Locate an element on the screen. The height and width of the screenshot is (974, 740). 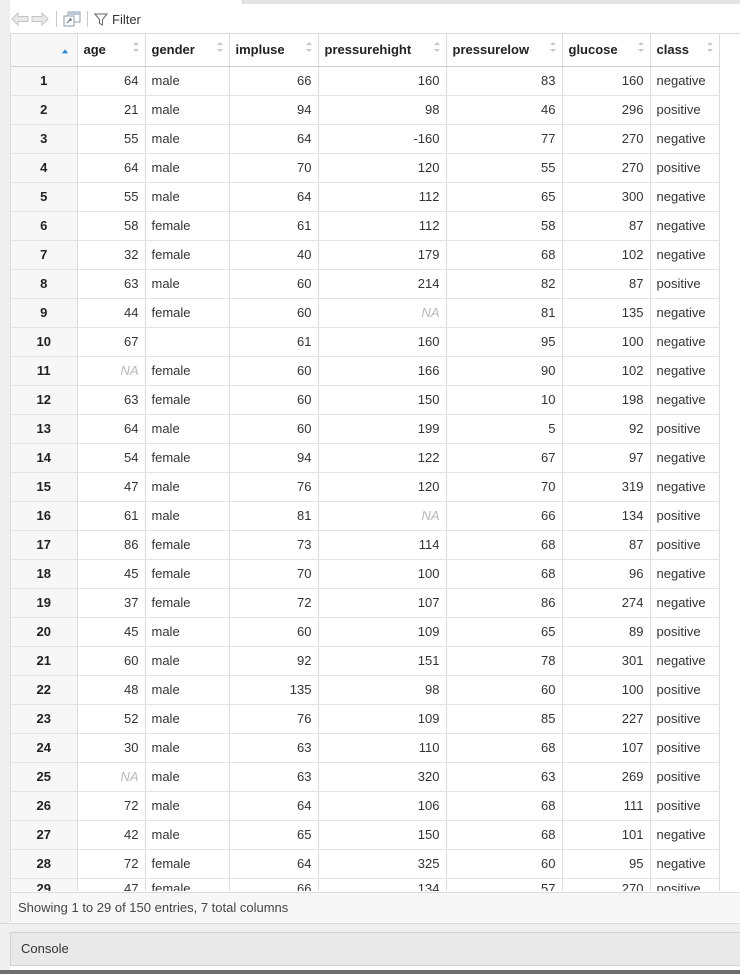
cell-age: 47 is located at coordinates (111, 487).